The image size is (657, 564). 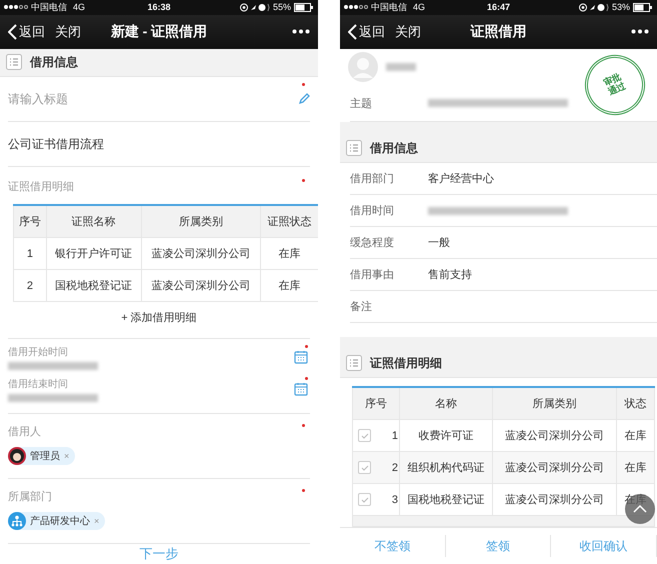 I want to click on blurred-text, so click(x=401, y=67).